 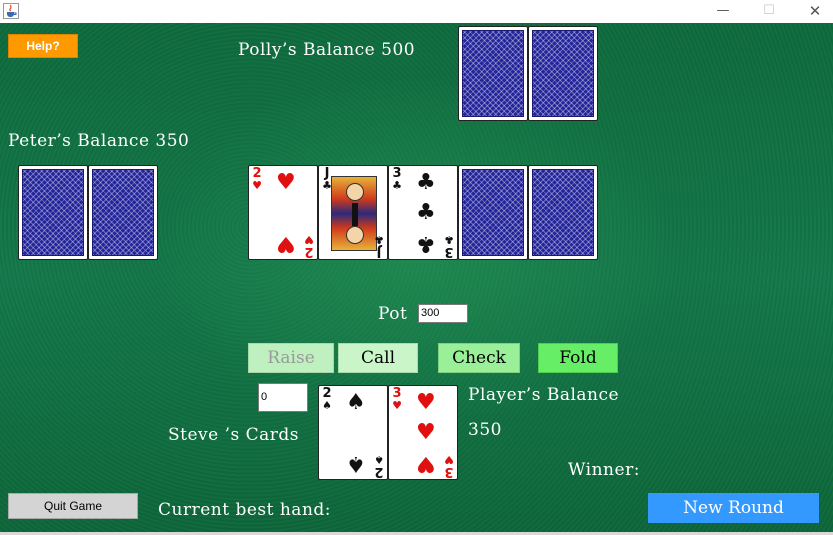 What do you see at coordinates (812, 11) in the screenshot?
I see `close-icon: ✕` at bounding box center [812, 11].